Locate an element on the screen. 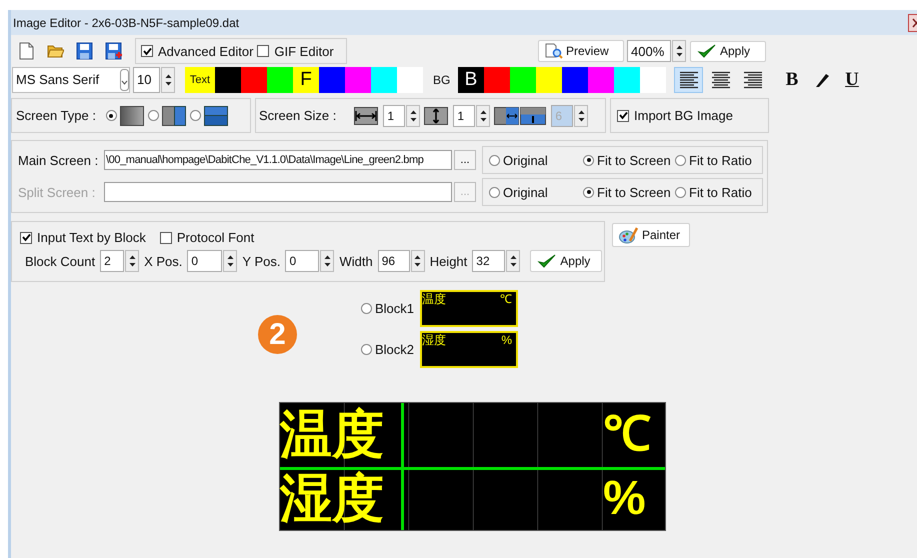 This screenshot has width=917, height=558. field-label: Width is located at coordinates (356, 261).